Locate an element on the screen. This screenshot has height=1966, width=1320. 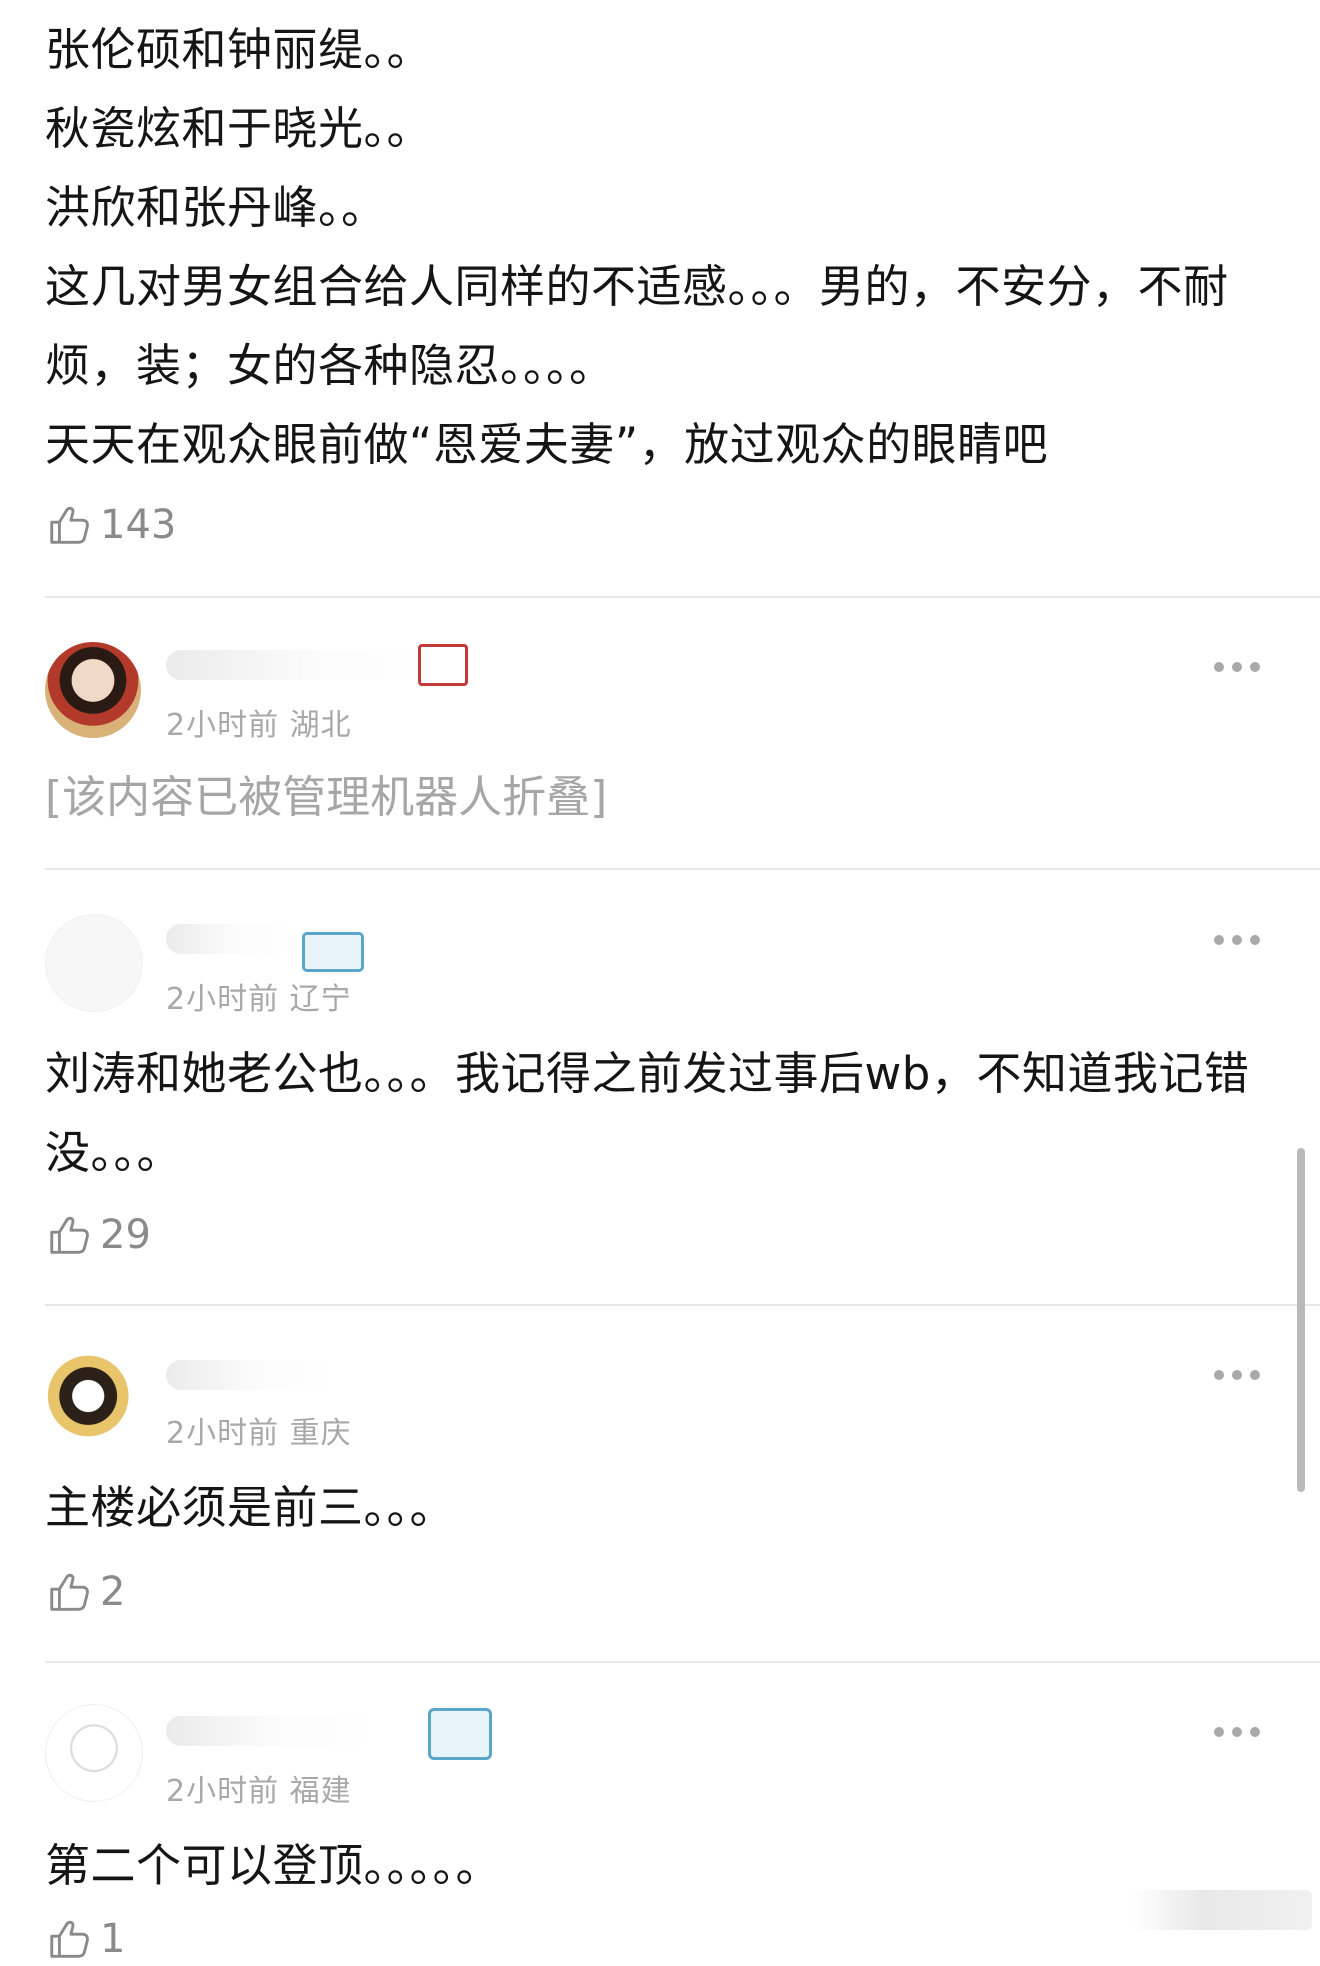
like-count: 143 is located at coordinates (138, 525).